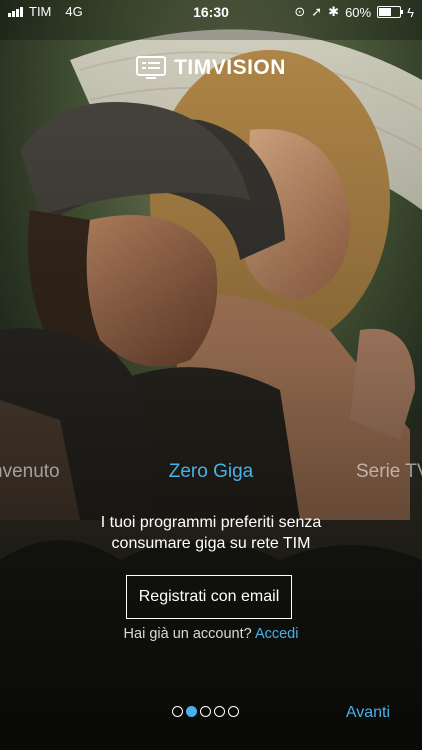 The height and width of the screenshot is (750, 422). Describe the element at coordinates (277, 634) in the screenshot. I see `login-link: Accedi` at that location.